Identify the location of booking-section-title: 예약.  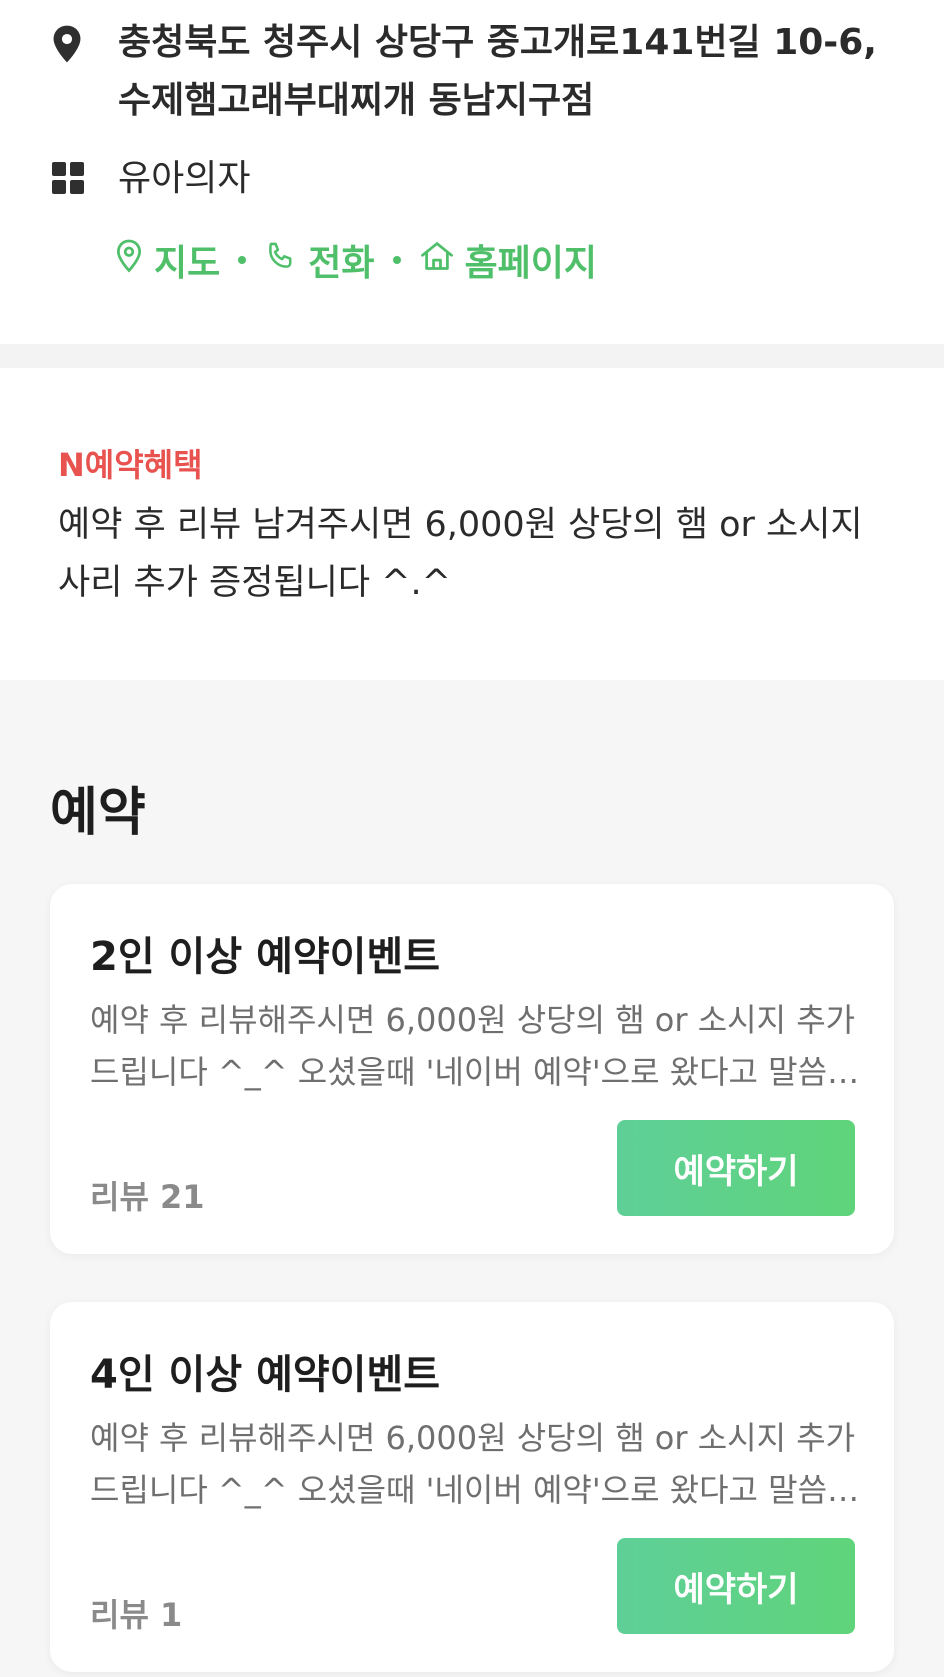
(98, 813).